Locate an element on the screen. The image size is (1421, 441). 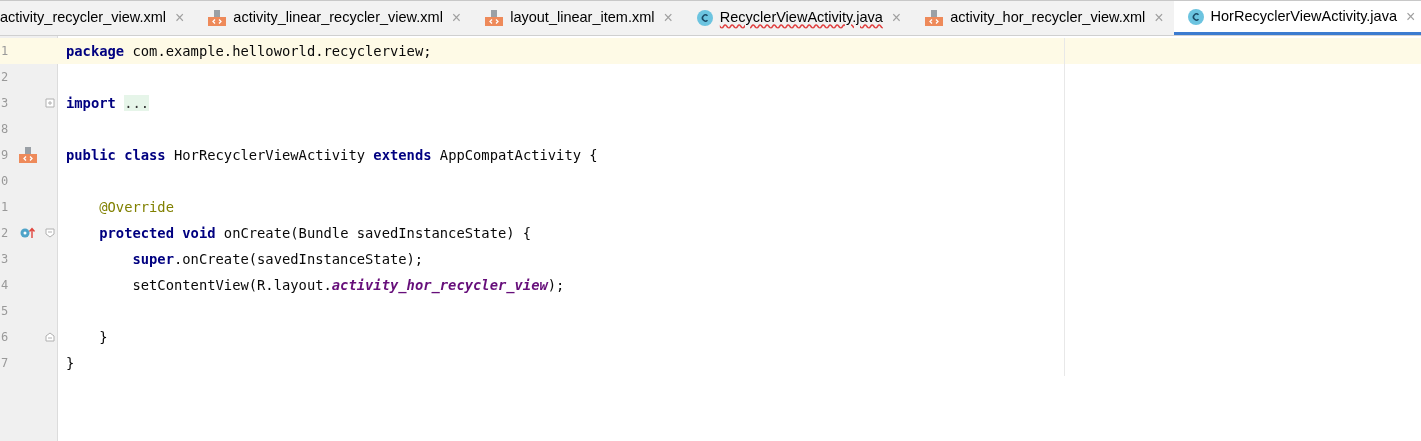
editor-tab: activity_linear_recycler_view.xml × is located at coordinates (333, 18).